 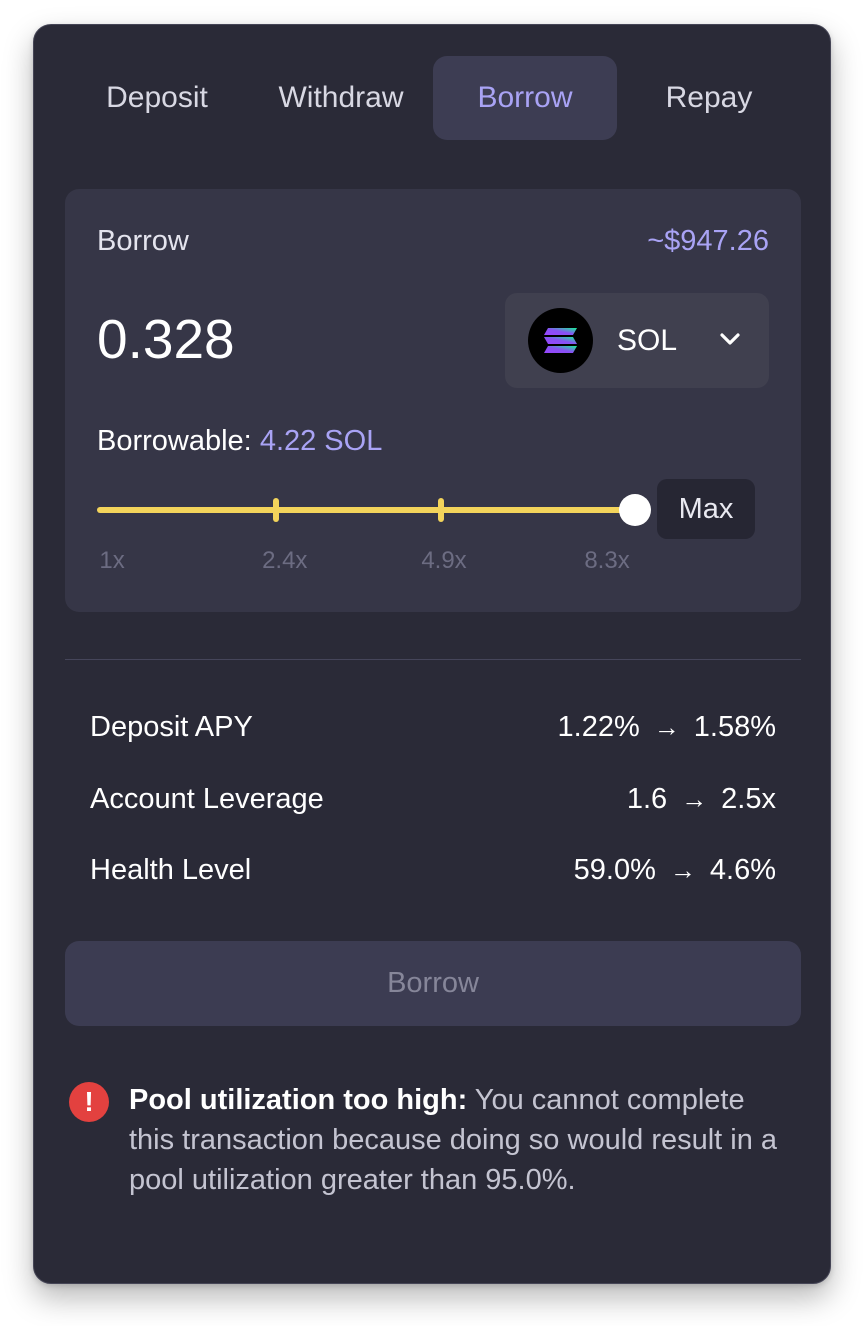 What do you see at coordinates (614, 870) in the screenshot?
I see `stat-from: 59.0%` at bounding box center [614, 870].